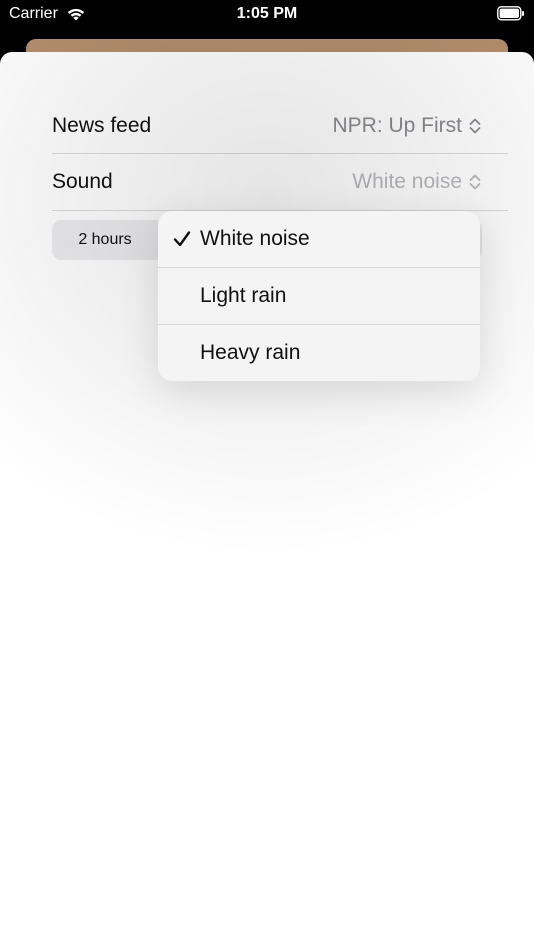 This screenshot has width=534, height=950. I want to click on sound-label: Sound, so click(82, 181).